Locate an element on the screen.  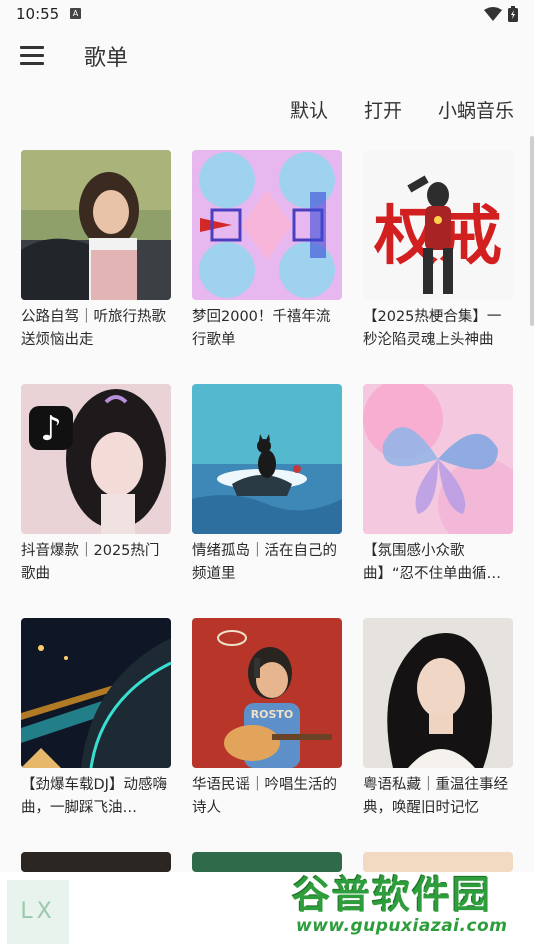
playlist-card is located at coordinates (96, 862).